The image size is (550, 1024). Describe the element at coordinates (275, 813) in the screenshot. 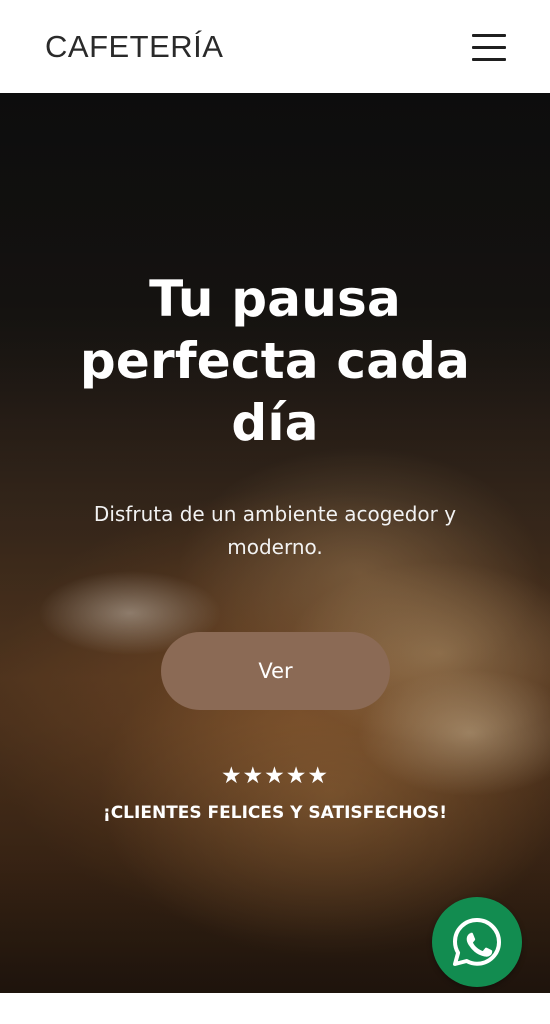

I see `customer-tagline: ¡CLIENTES FELICES Y SATISFECHOS!` at that location.